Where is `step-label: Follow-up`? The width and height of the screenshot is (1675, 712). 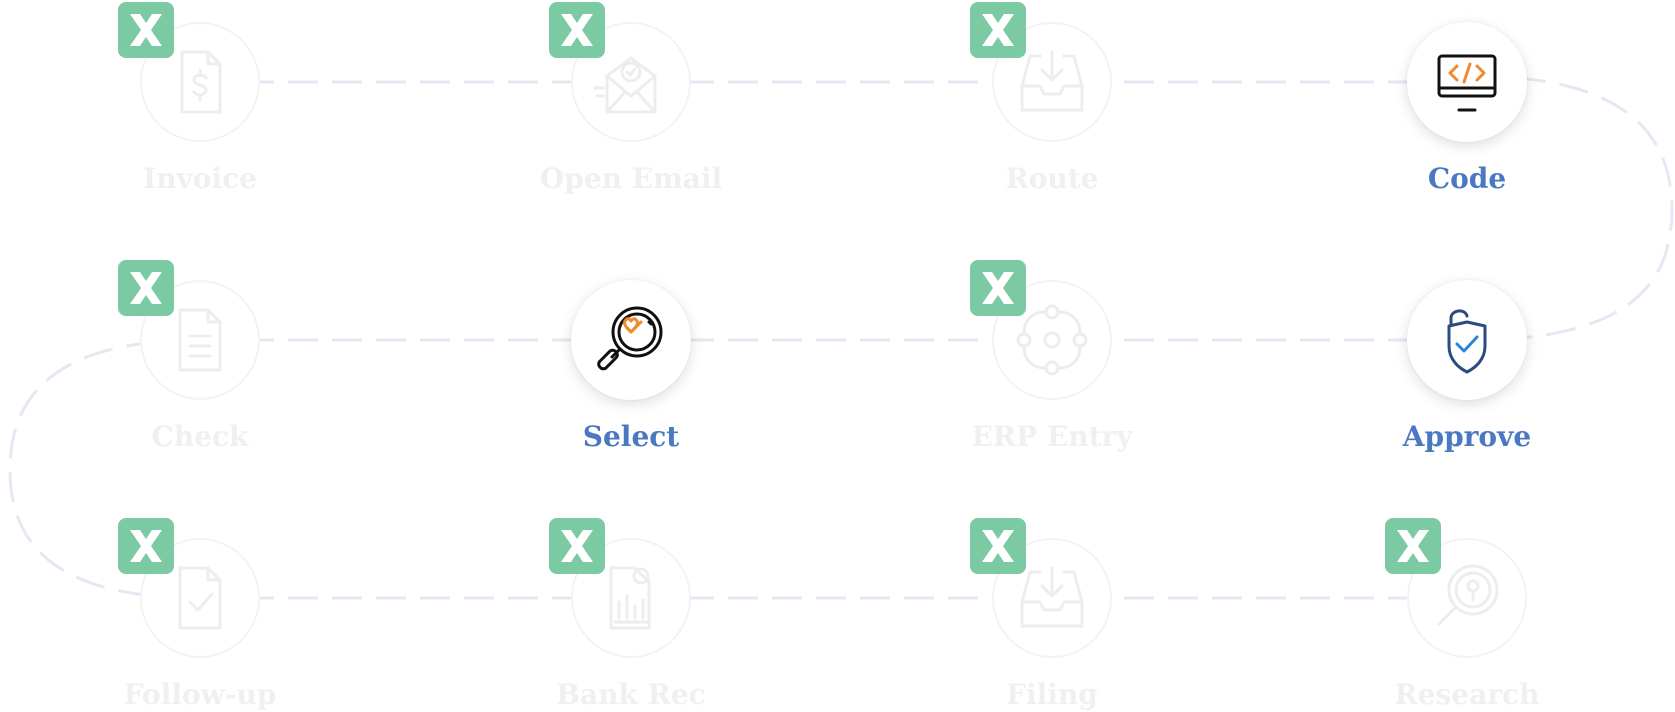 step-label: Follow-up is located at coordinates (200, 694).